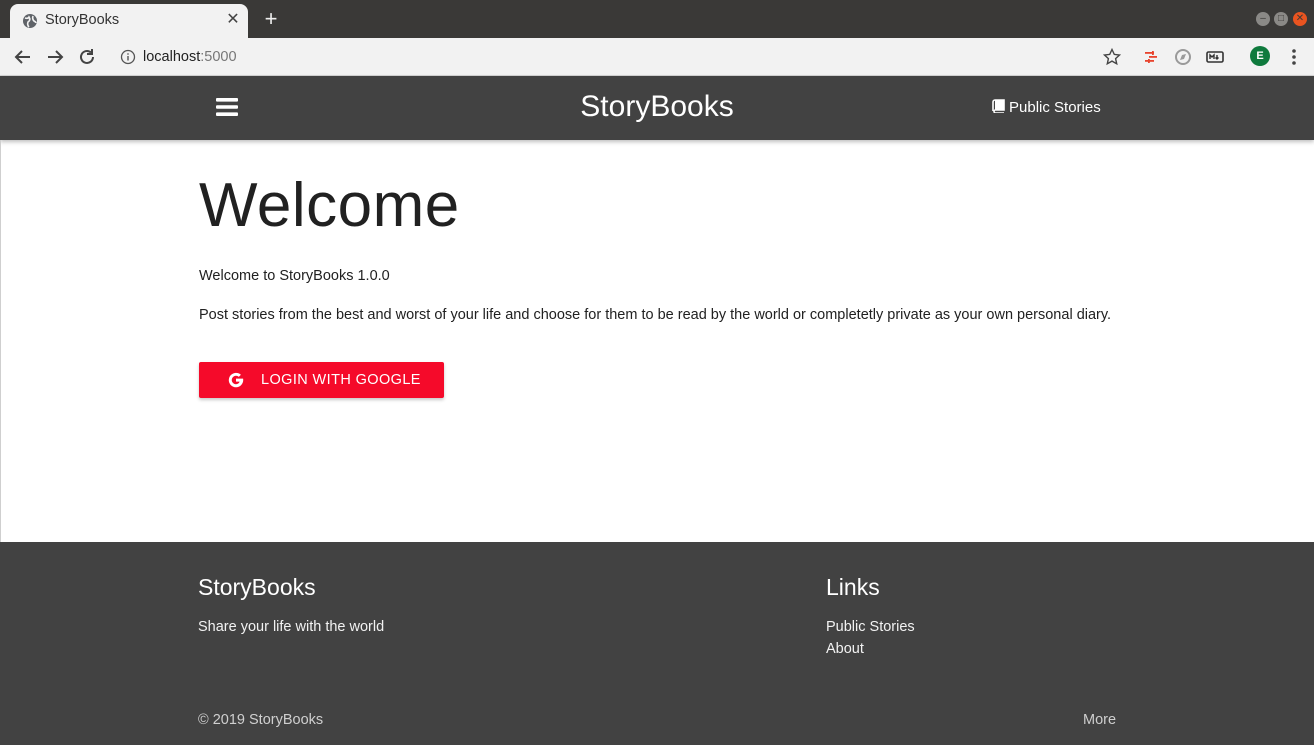  What do you see at coordinates (657, 19) in the screenshot?
I see `browser-tabstrip: StoryBooks ✕ + – □ ✕` at bounding box center [657, 19].